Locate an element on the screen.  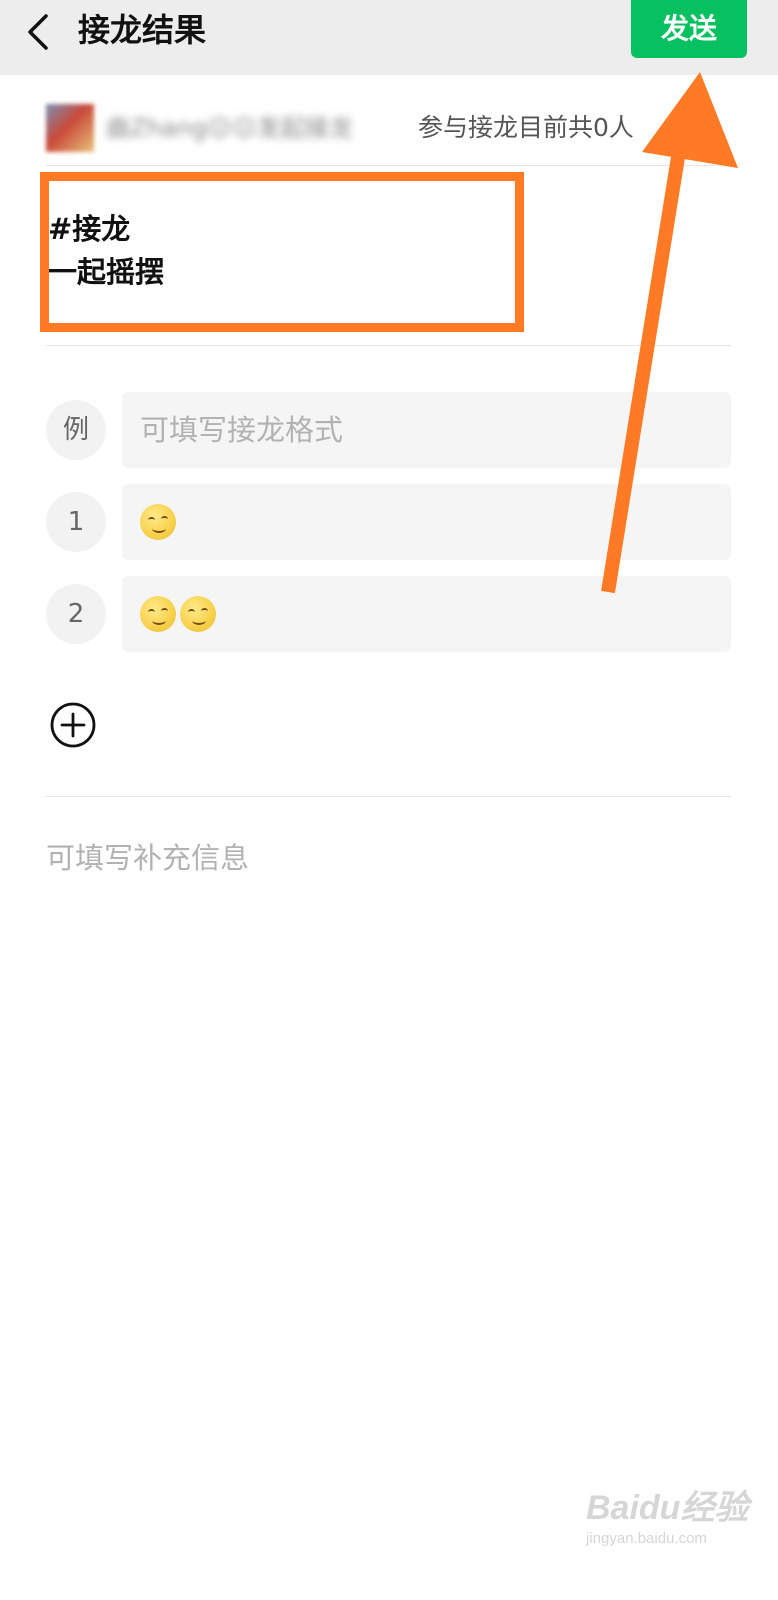
participant-count: 参与接龙目前共0人 is located at coordinates (526, 127).